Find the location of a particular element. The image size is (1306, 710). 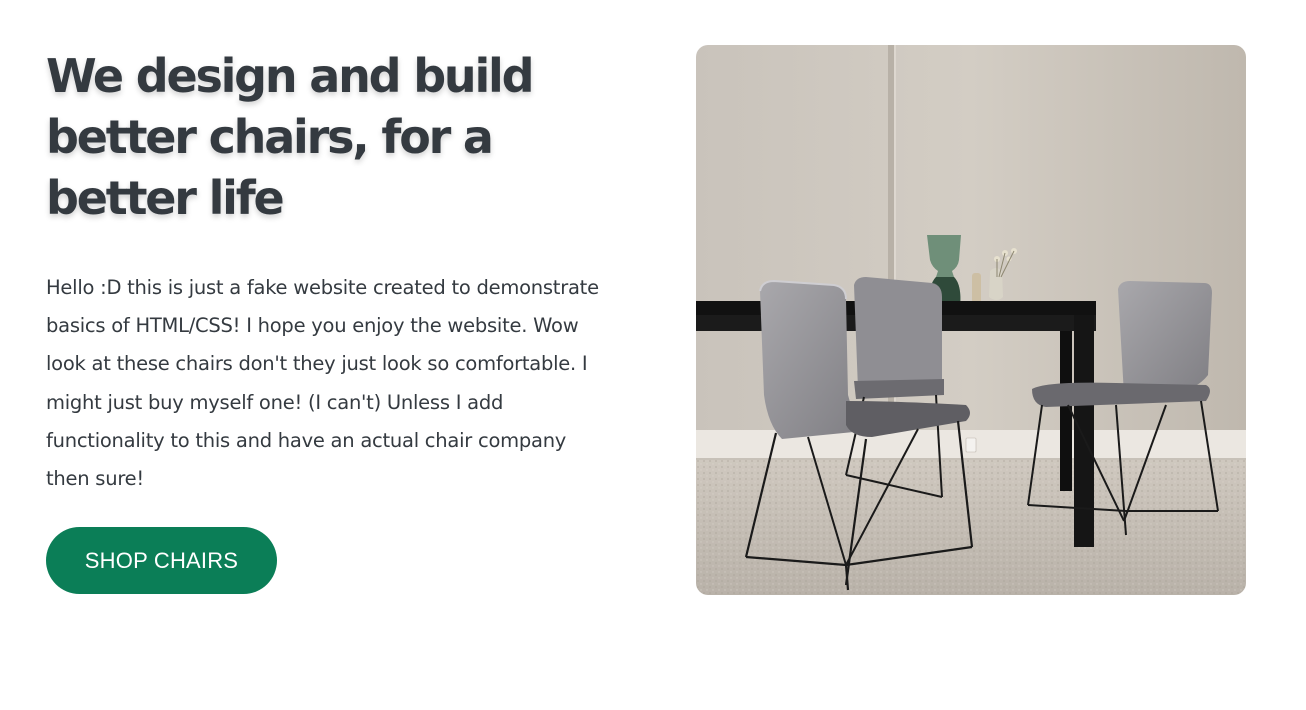

shop-chairs-button: SHOP CHAIRS is located at coordinates (161, 560).